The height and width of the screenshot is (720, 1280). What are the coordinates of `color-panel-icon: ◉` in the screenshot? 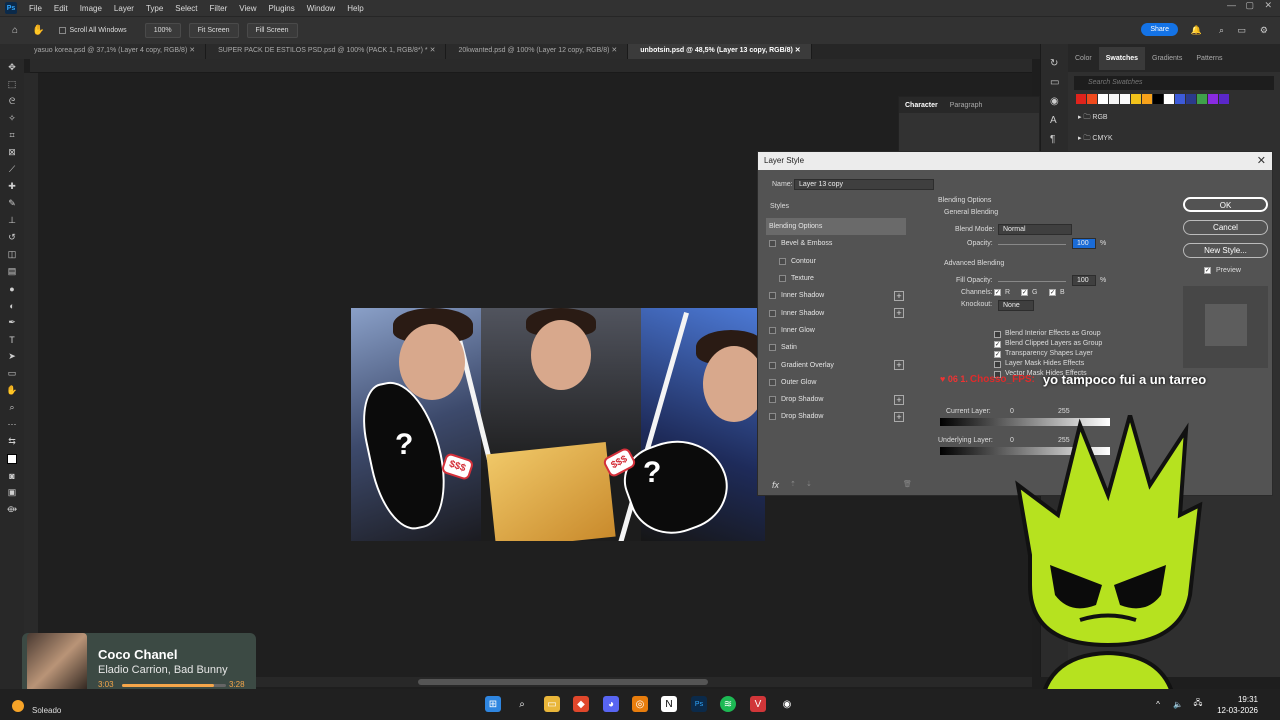 It's located at (1059, 101).